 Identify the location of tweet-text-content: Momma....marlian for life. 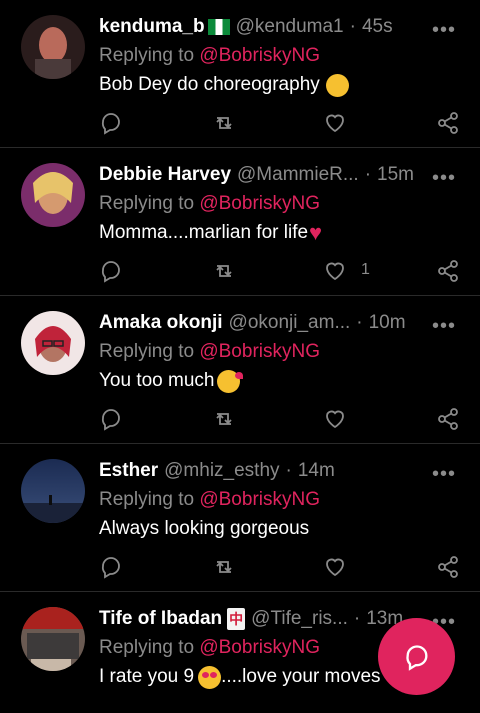
(204, 232).